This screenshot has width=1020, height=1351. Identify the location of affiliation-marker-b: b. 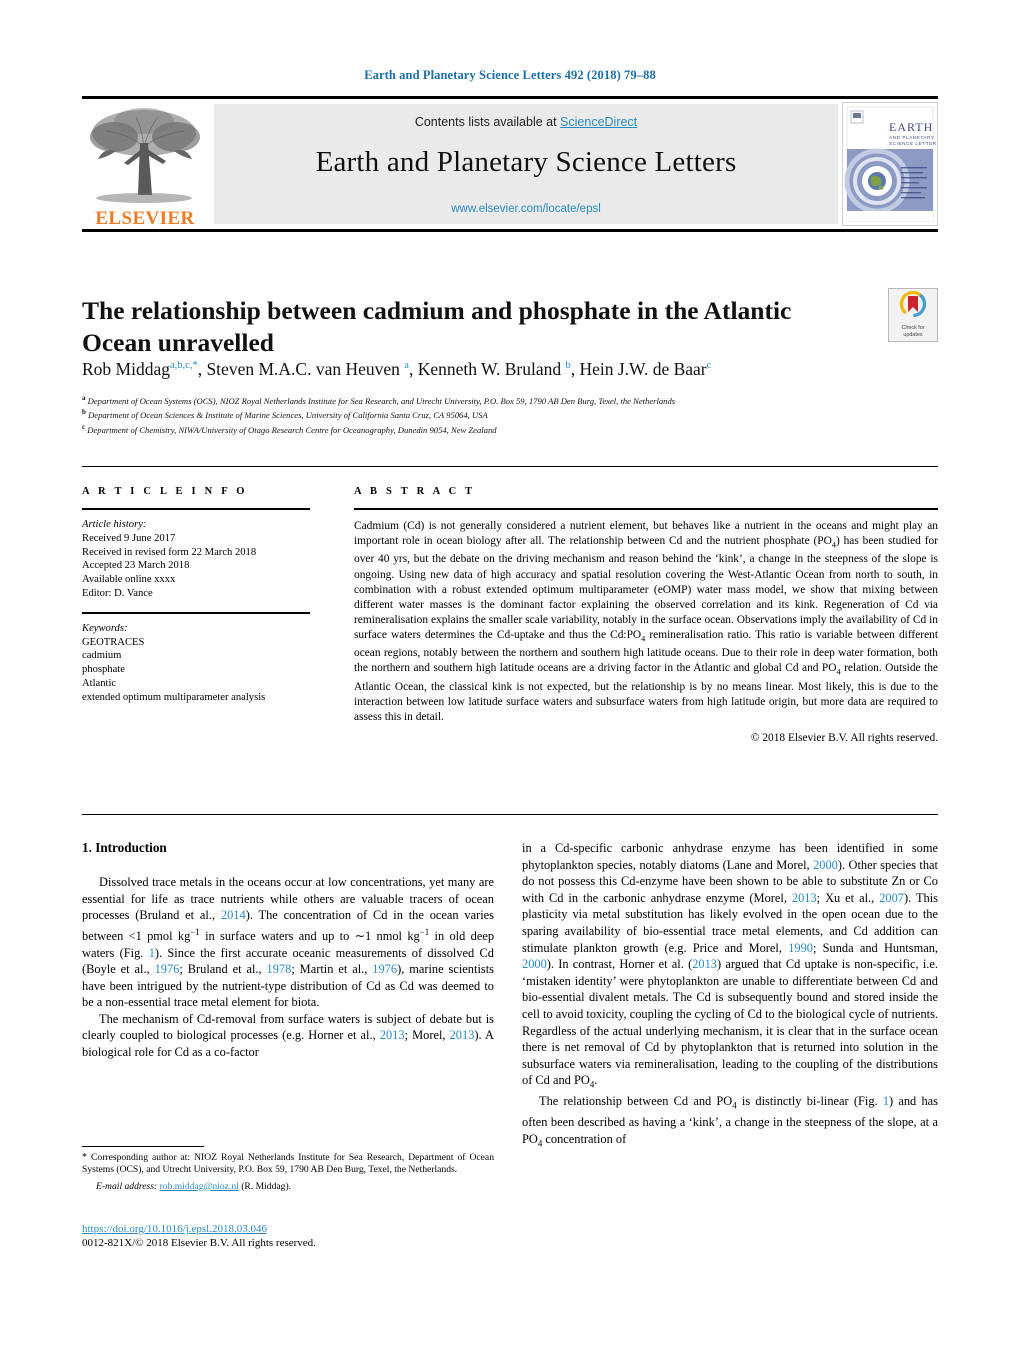
(84, 412).